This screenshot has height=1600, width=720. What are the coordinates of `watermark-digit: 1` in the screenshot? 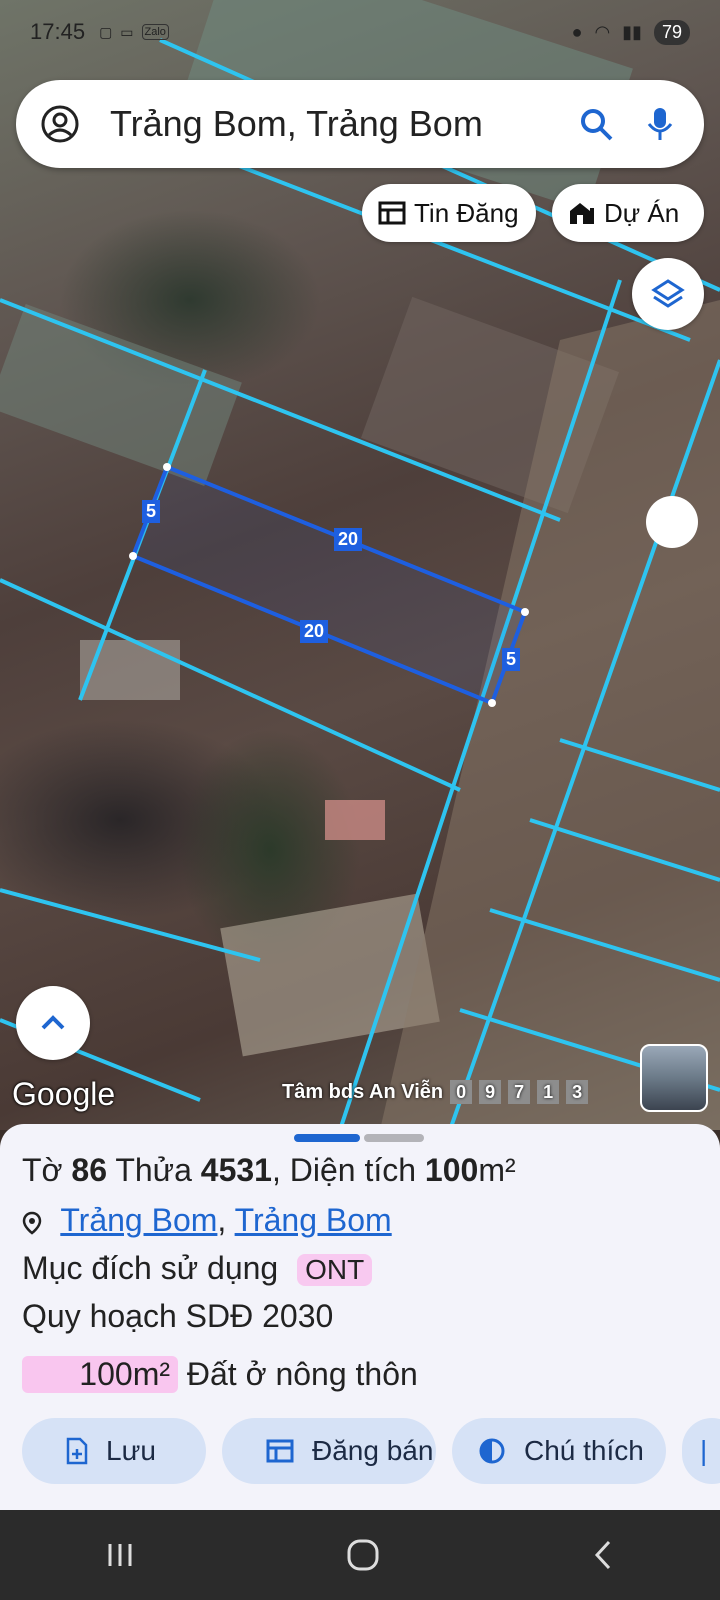 It's located at (548, 1092).